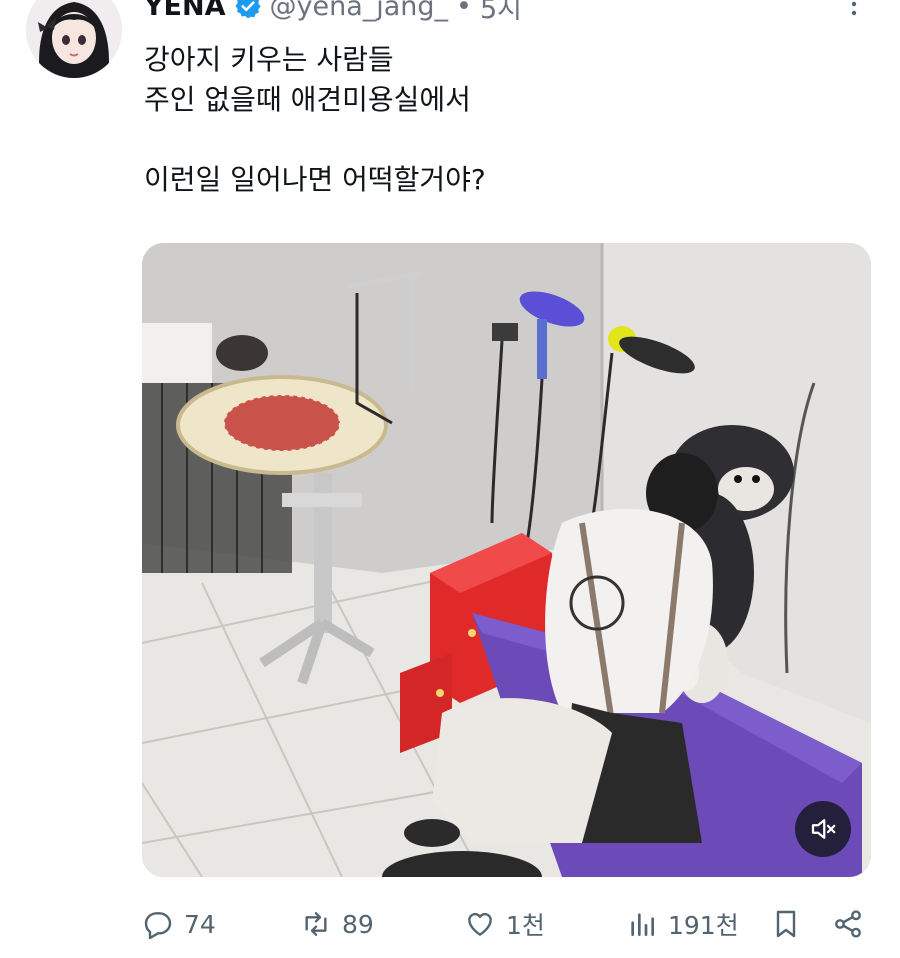 The height and width of the screenshot is (958, 900). Describe the element at coordinates (158, 926) in the screenshot. I see `reply-icon` at that location.